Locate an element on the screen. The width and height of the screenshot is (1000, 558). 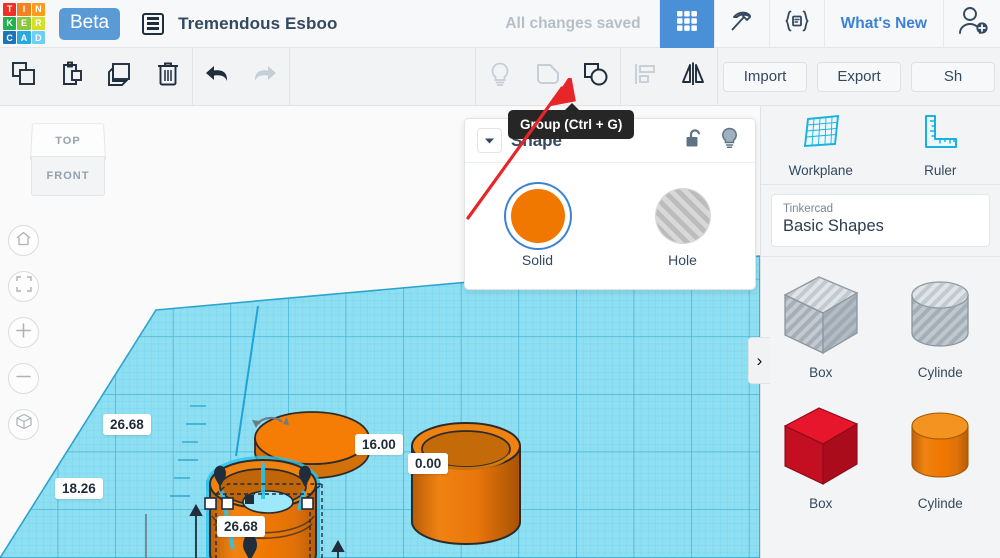
view-cube-front: FRONT is located at coordinates (68, 176).